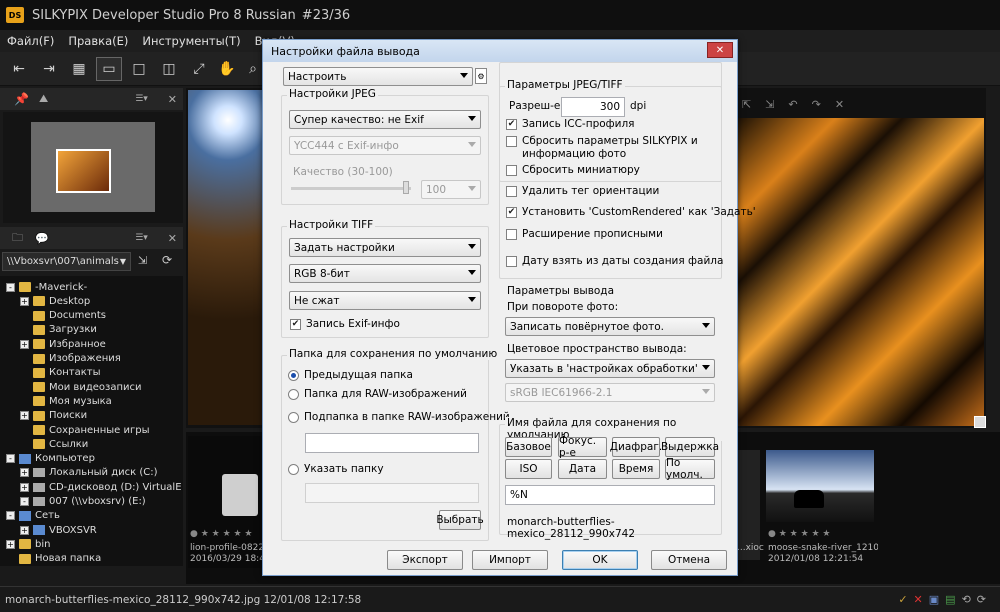  What do you see at coordinates (481, 76) in the screenshot?
I see `preset-gear-icon: ⚙` at bounding box center [481, 76].